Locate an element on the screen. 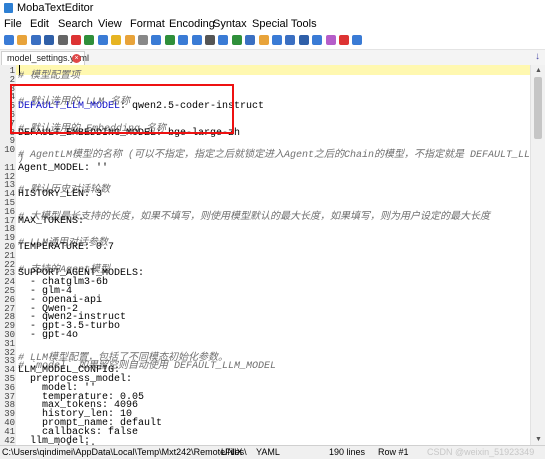 Image resolution: width=545 pixels, height=459 pixels. menu-special-tools: Special Tools is located at coordinates (284, 24).